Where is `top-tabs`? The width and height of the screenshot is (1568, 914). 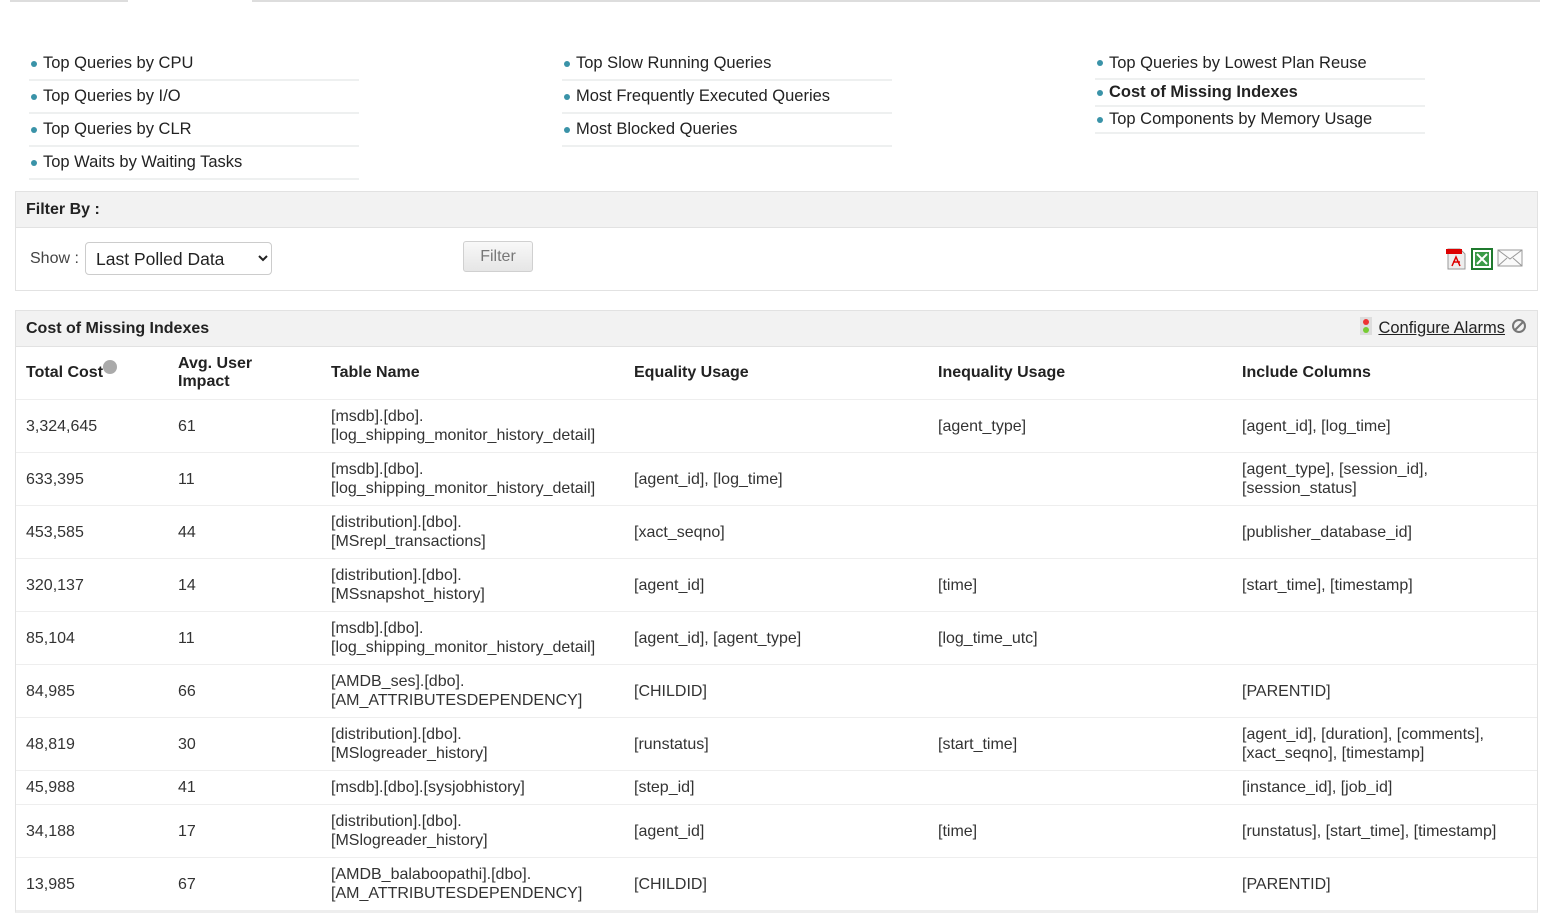 top-tabs is located at coordinates (770, 1).